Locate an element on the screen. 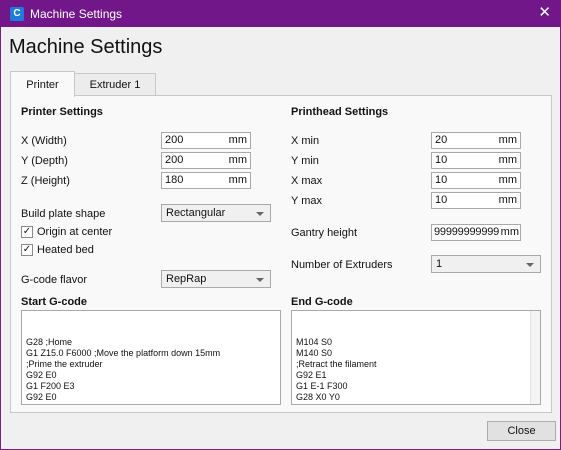  gantry-height-field: 99999999999 mm is located at coordinates (476, 232).